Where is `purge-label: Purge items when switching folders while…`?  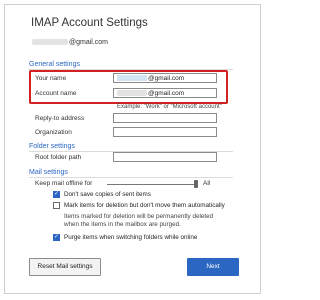 purge-label: Purge items when switching folders while… is located at coordinates (131, 237).